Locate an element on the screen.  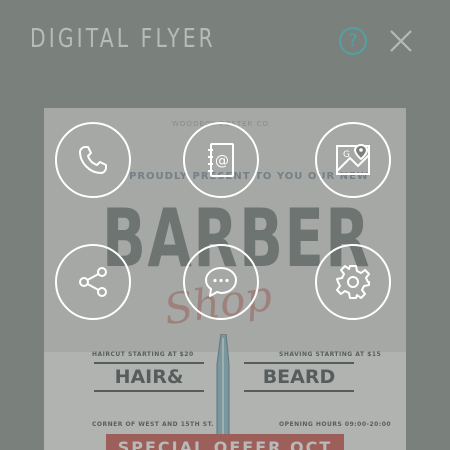
gear-icon is located at coordinates (353, 282).